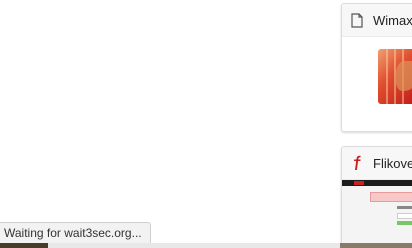 This screenshot has height=248, width=412. I want to click on card-title: Wimax, so click(392, 20).